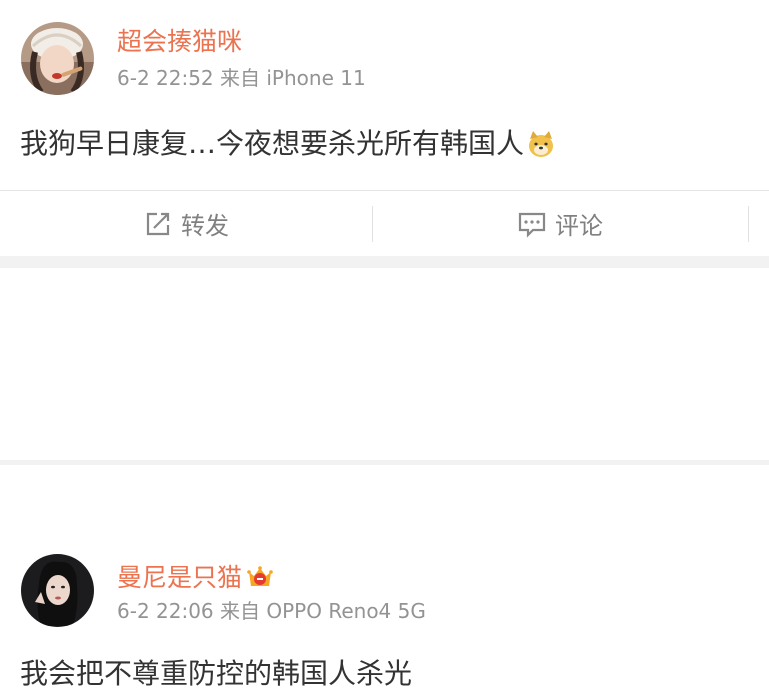 The width and height of the screenshot is (769, 690). I want to click on username: 曼尼是只猫, so click(195, 579).